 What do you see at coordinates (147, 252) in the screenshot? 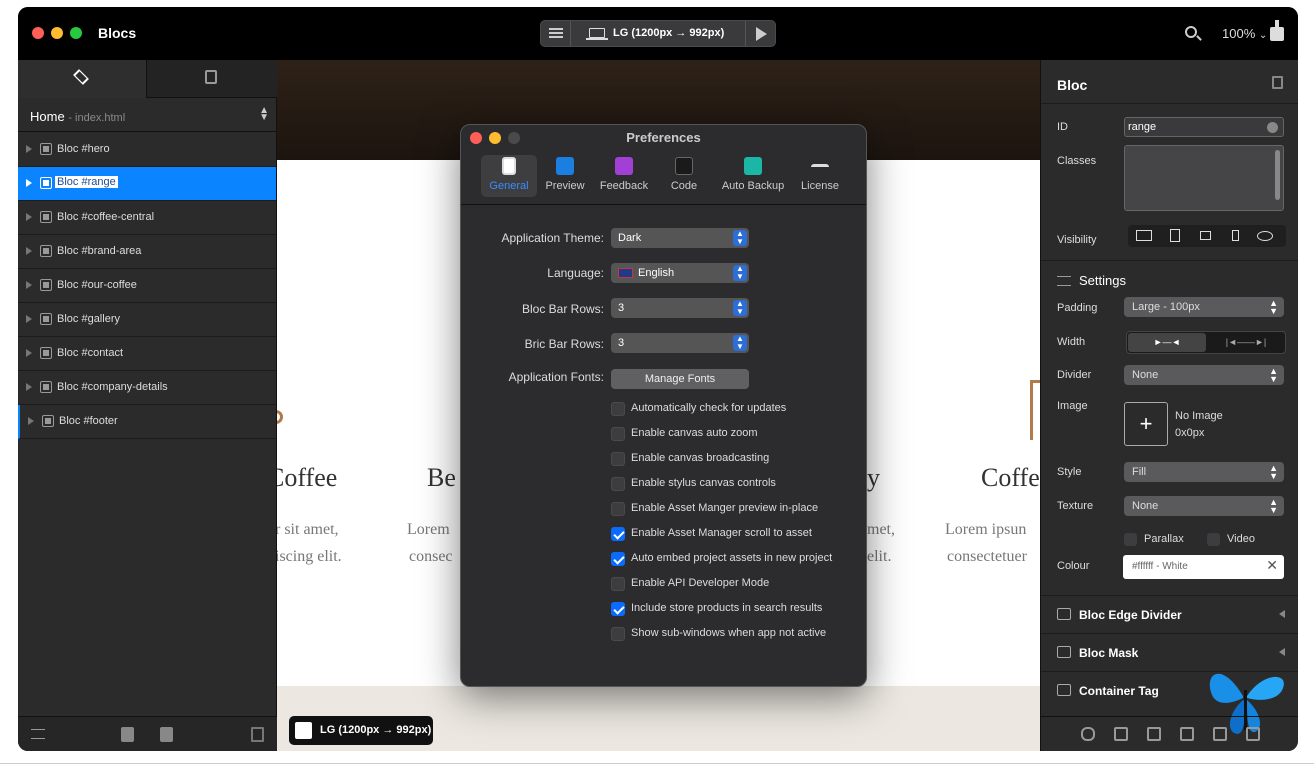
I see `bloc-item-brand-area: Bloc #brand-area` at bounding box center [147, 252].